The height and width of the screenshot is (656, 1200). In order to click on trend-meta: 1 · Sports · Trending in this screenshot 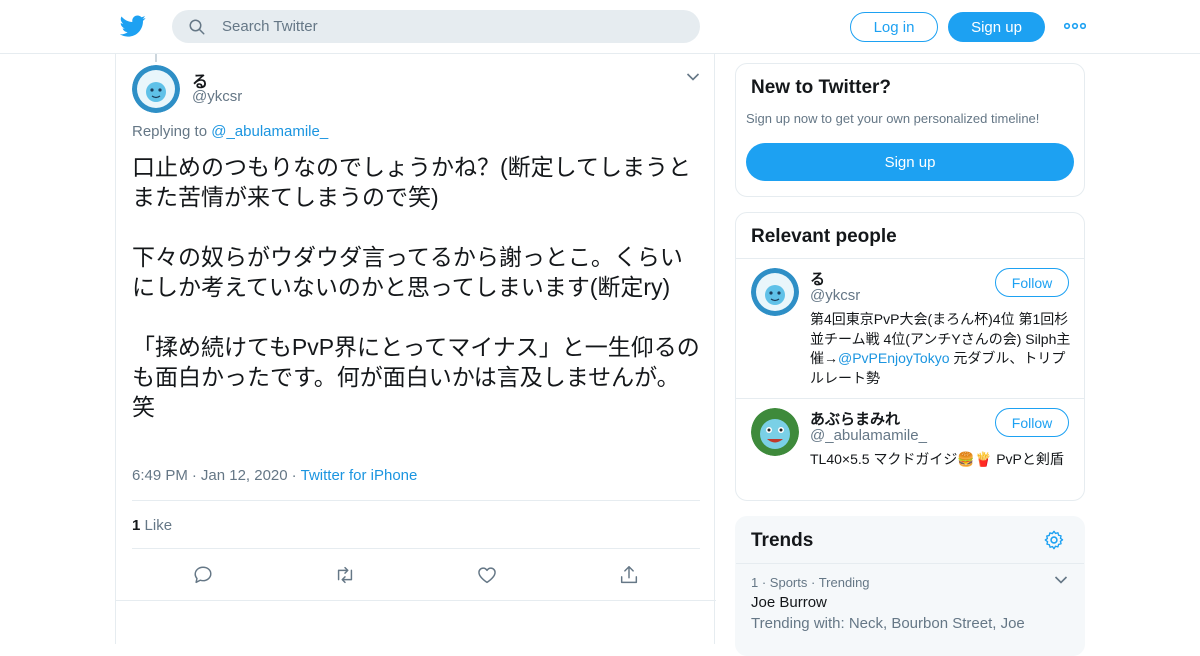, I will do `click(810, 582)`.